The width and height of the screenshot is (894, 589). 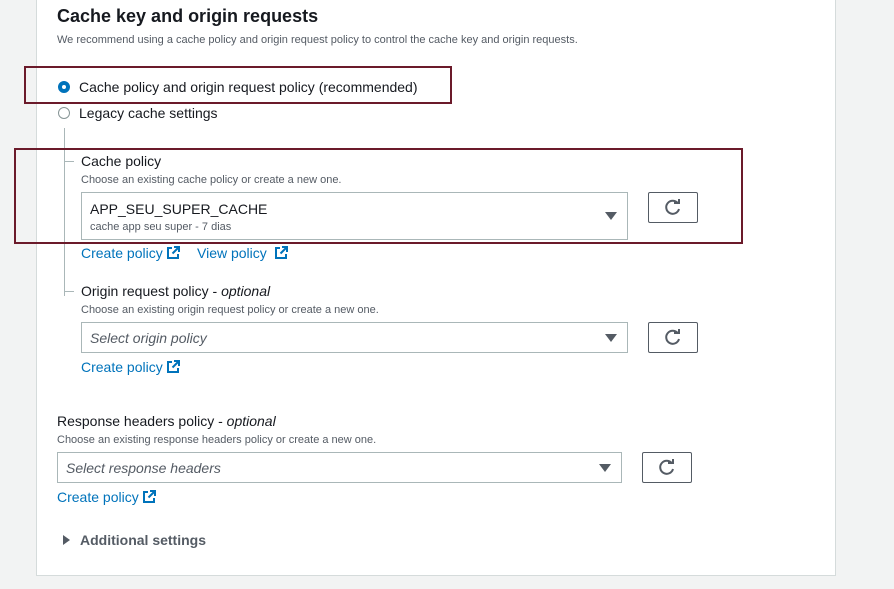 What do you see at coordinates (143, 540) in the screenshot?
I see `additional-settings-toggle: Additional settings` at bounding box center [143, 540].